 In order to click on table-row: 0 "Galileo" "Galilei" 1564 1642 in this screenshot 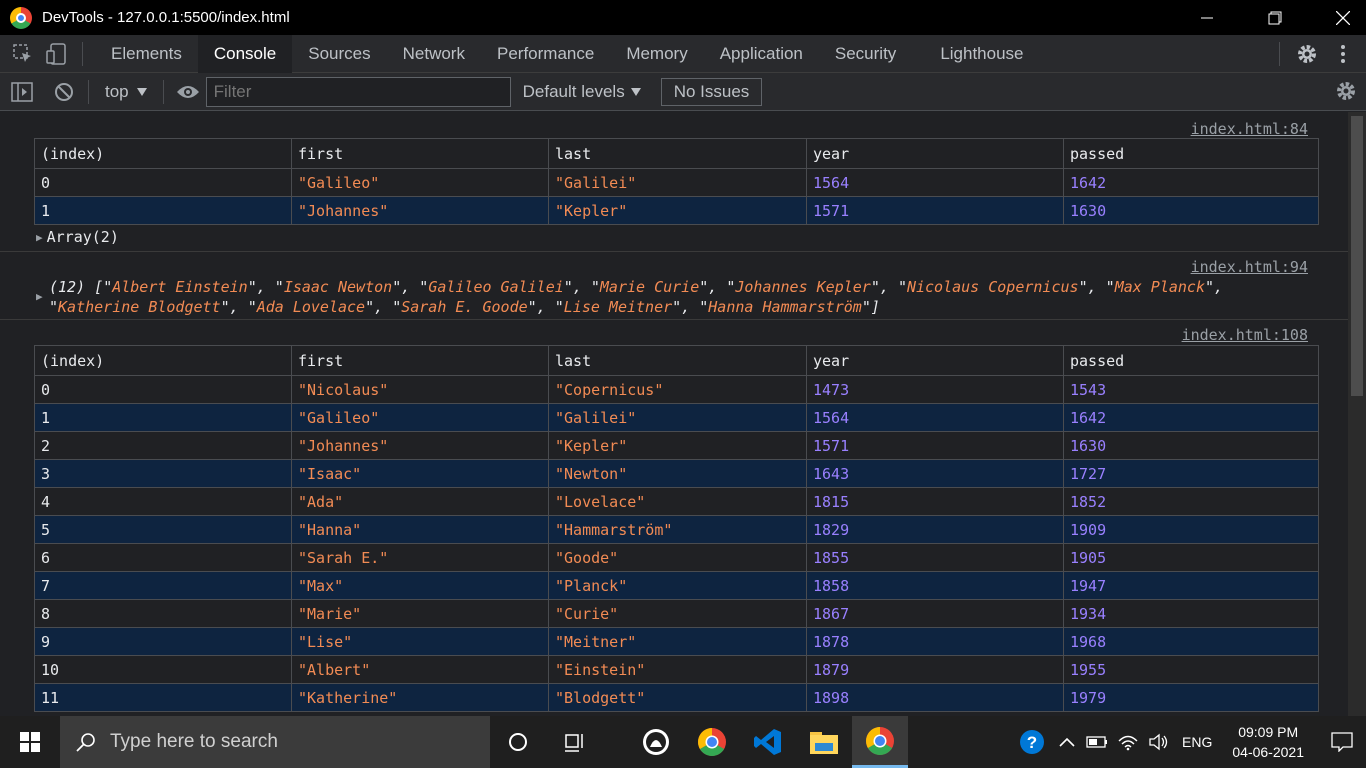, I will do `click(676, 182)`.